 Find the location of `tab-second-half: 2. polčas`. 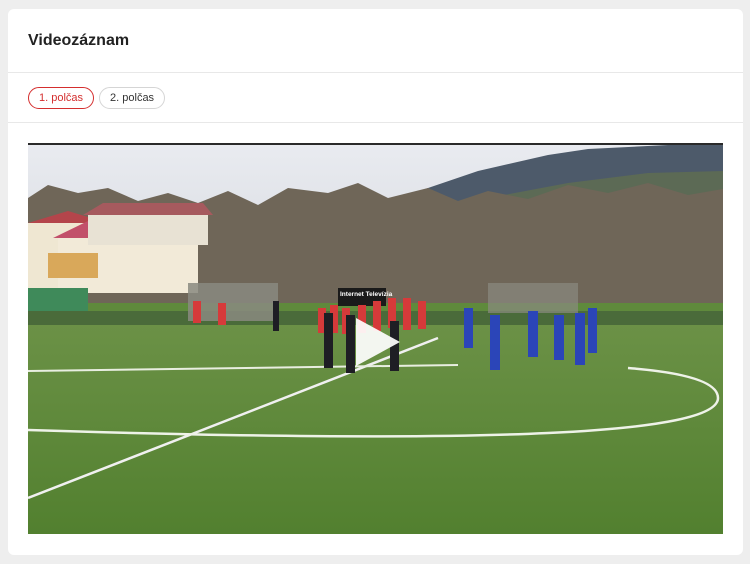

tab-second-half: 2. polčas is located at coordinates (132, 97).